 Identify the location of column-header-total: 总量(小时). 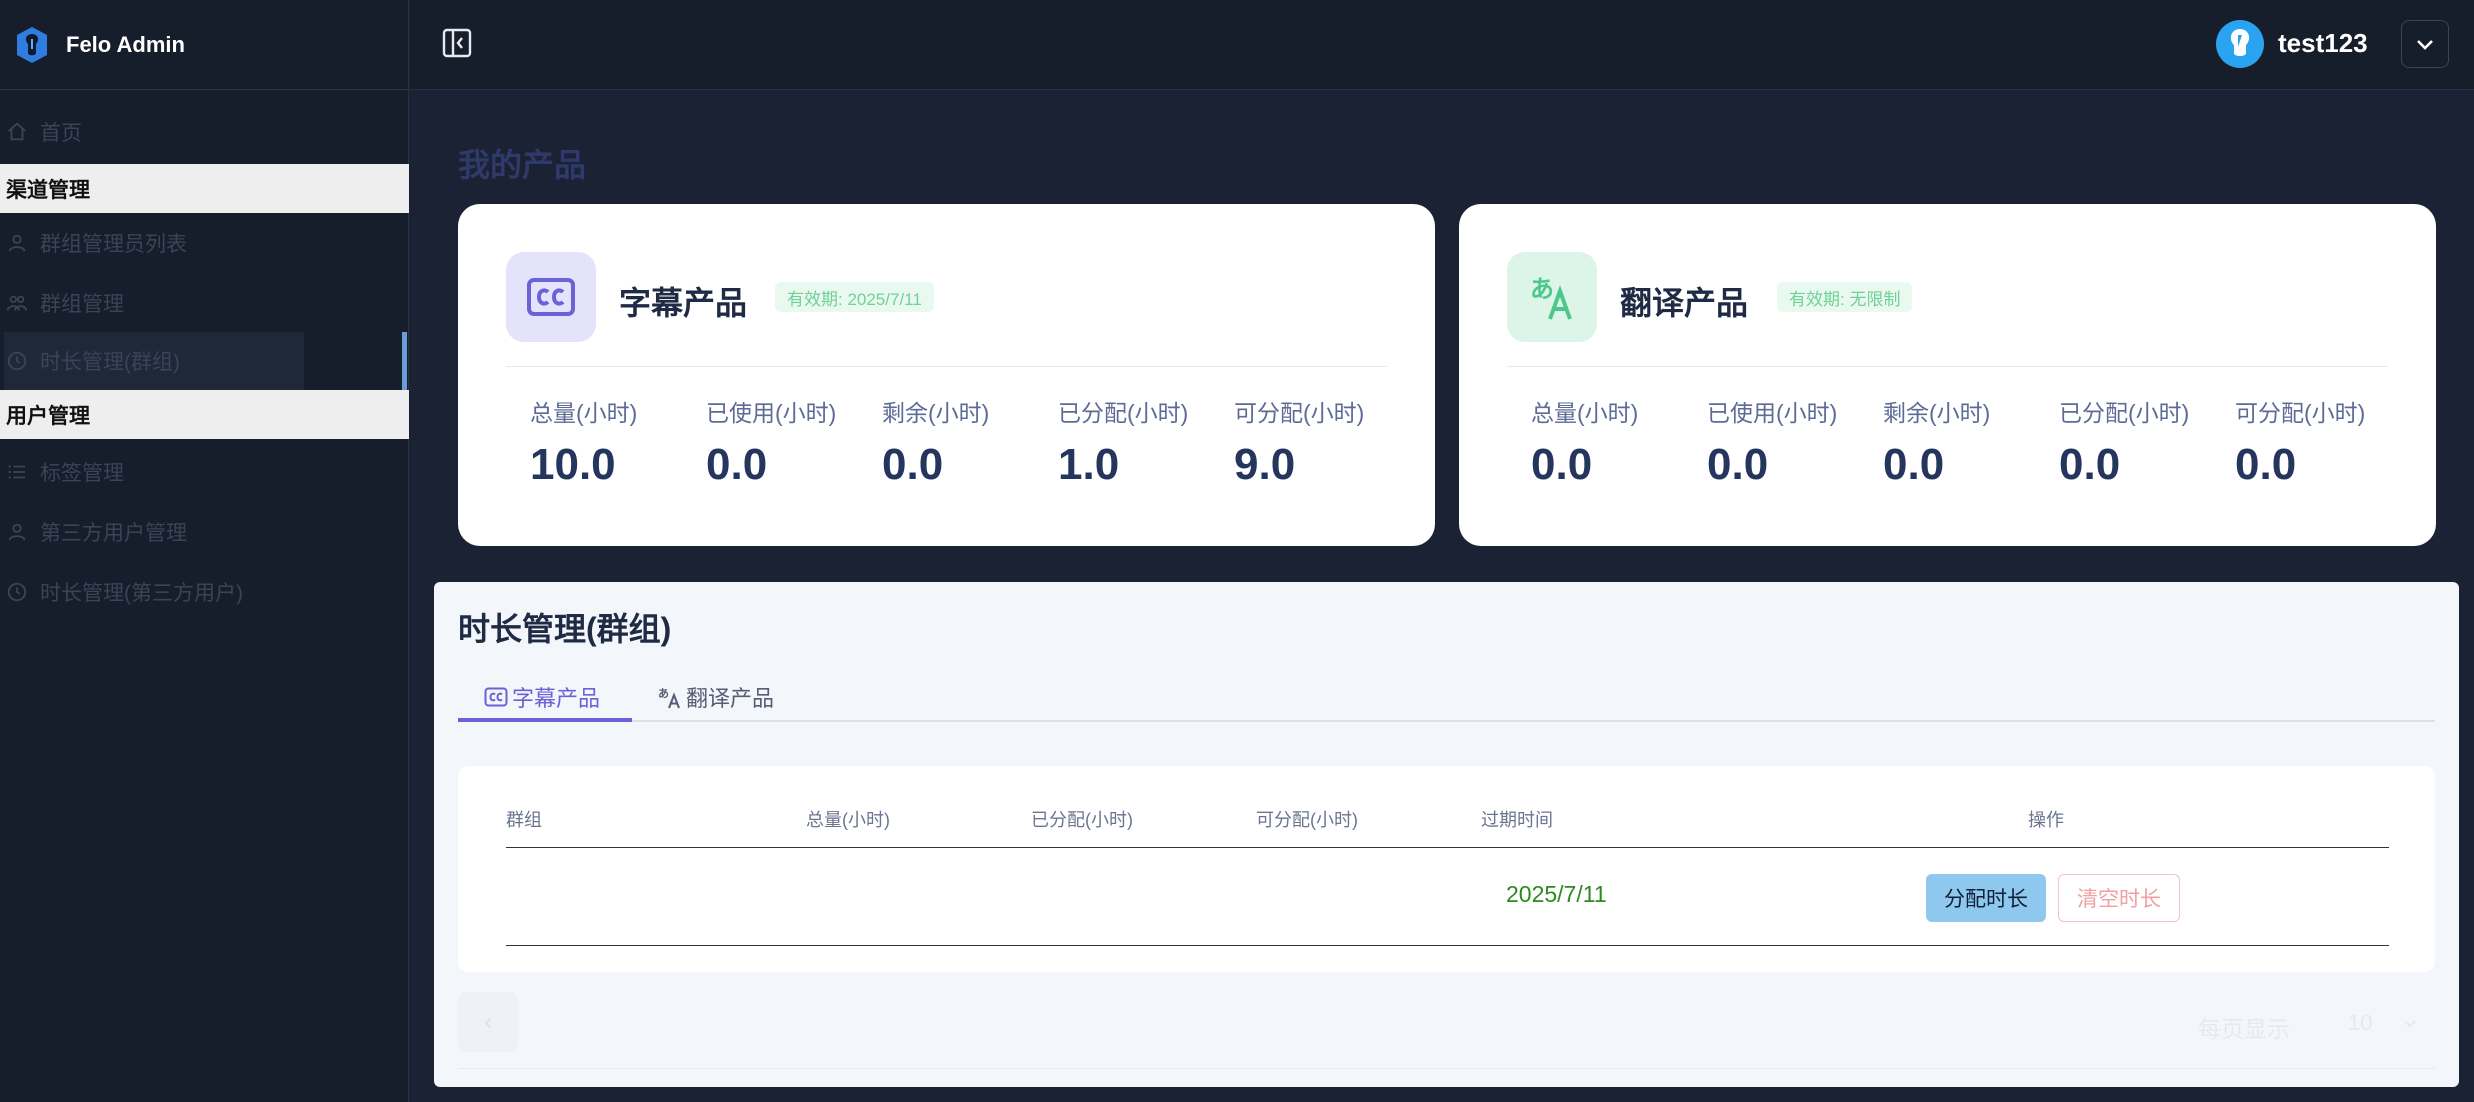
(848, 820).